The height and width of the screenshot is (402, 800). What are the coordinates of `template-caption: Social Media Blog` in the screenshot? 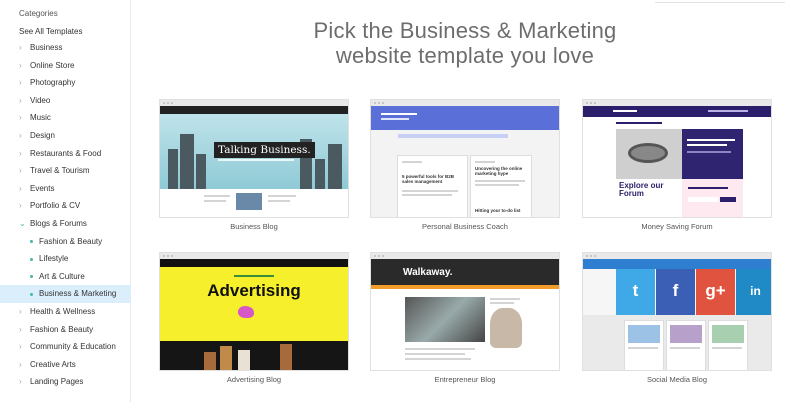 It's located at (677, 379).